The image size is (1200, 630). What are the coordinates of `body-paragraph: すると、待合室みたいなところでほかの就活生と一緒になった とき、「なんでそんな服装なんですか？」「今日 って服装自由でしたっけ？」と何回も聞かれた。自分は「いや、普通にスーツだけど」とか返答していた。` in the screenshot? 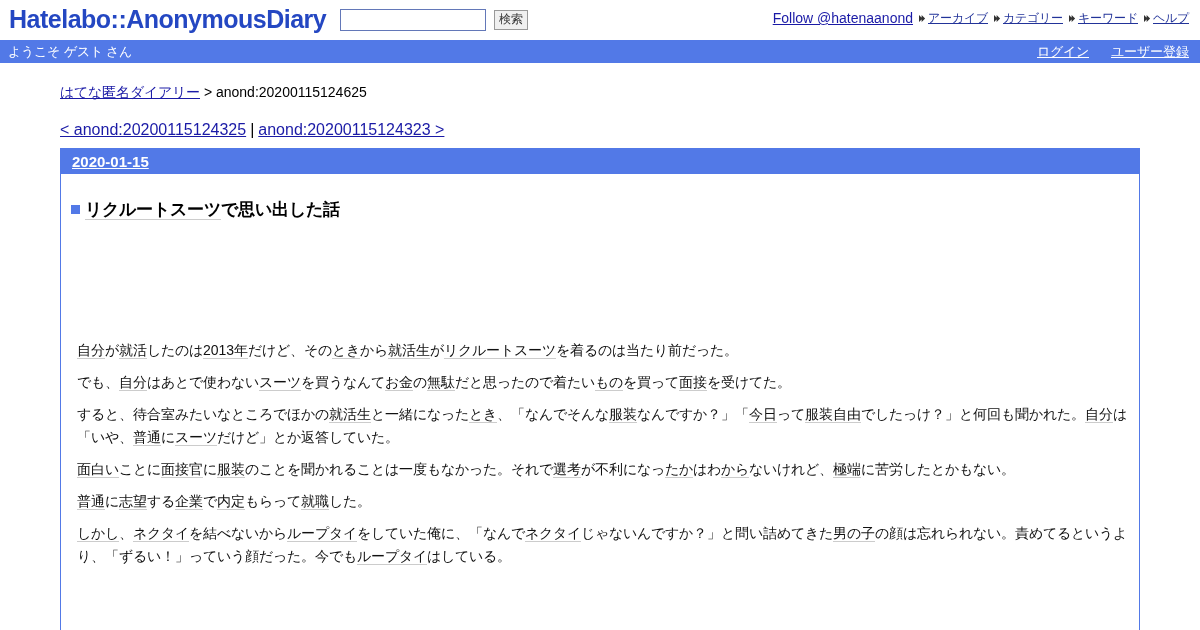 It's located at (602, 426).